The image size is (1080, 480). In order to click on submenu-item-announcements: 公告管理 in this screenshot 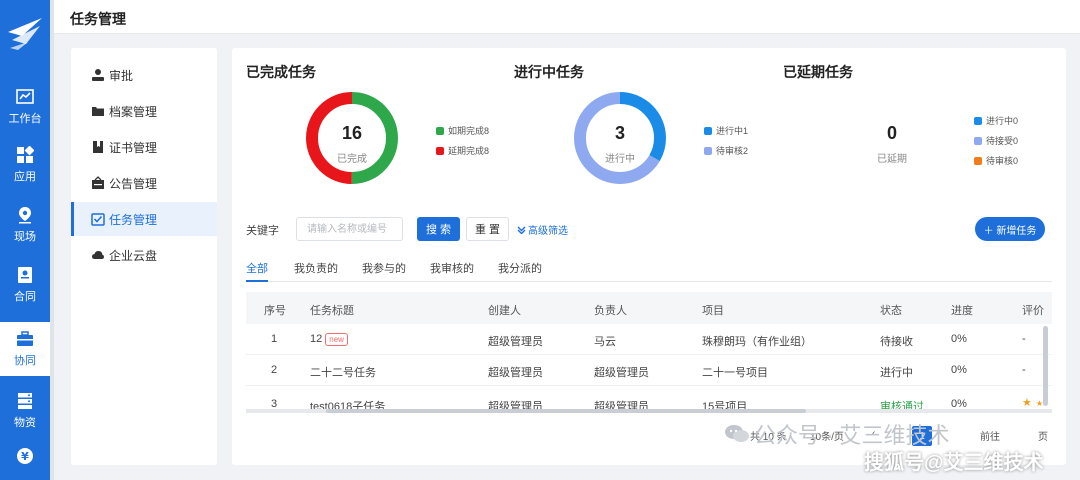, I will do `click(144, 183)`.